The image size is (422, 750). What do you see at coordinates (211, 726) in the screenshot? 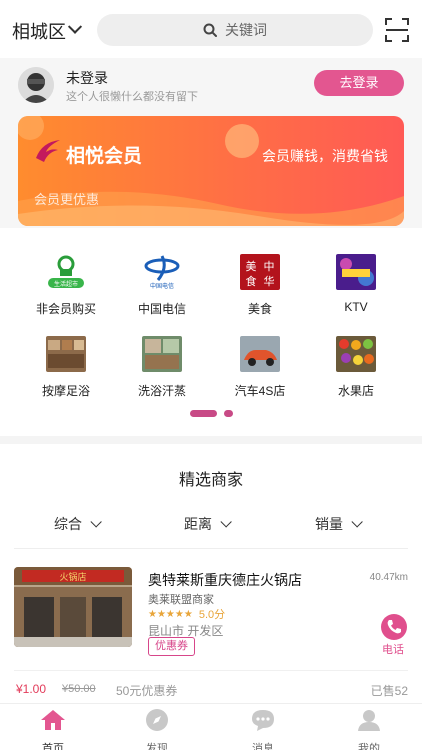
I see `bottom-tab-bar: 首页 发现 消息 我的` at bounding box center [211, 726].